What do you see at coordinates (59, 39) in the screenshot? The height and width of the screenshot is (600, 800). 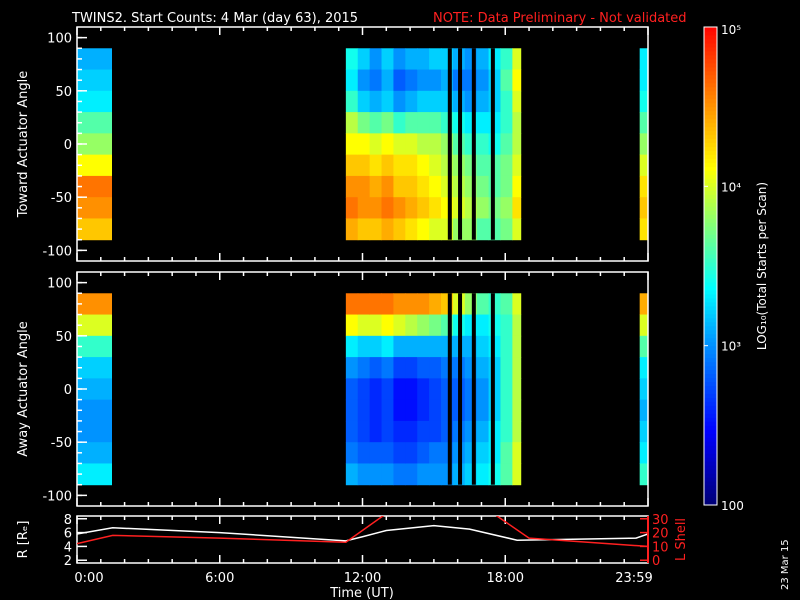 I see `y-tick-label: 100` at bounding box center [59, 39].